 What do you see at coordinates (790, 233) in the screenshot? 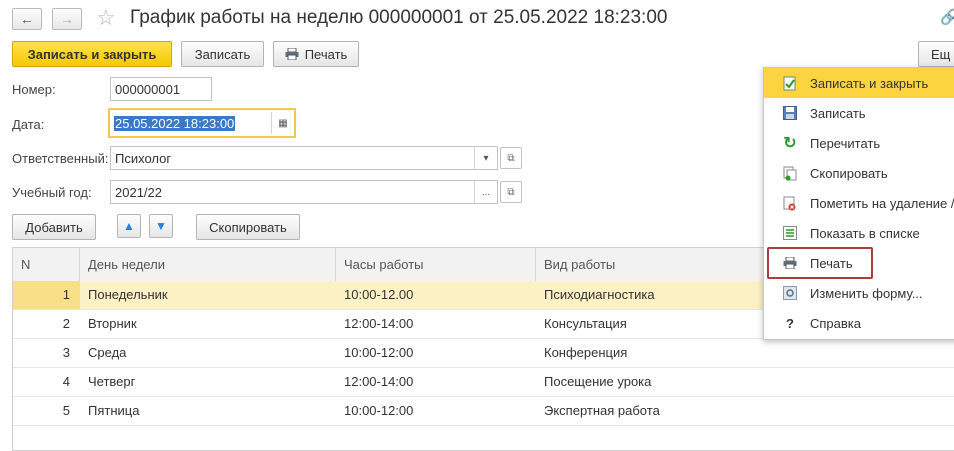
I see `list-icon` at bounding box center [790, 233].